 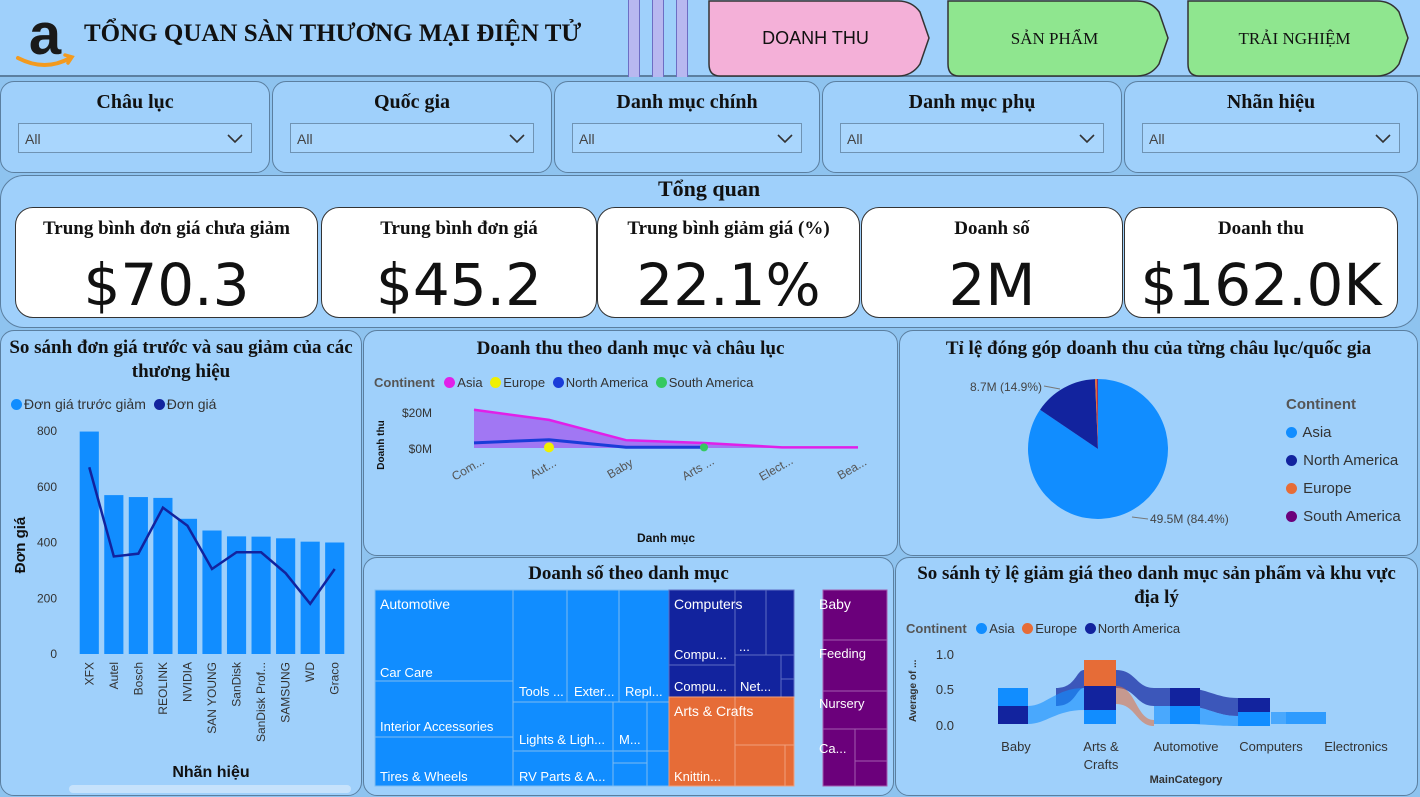 I want to click on nav-doanh-thu-button: DOANH THU, so click(x=819, y=38).